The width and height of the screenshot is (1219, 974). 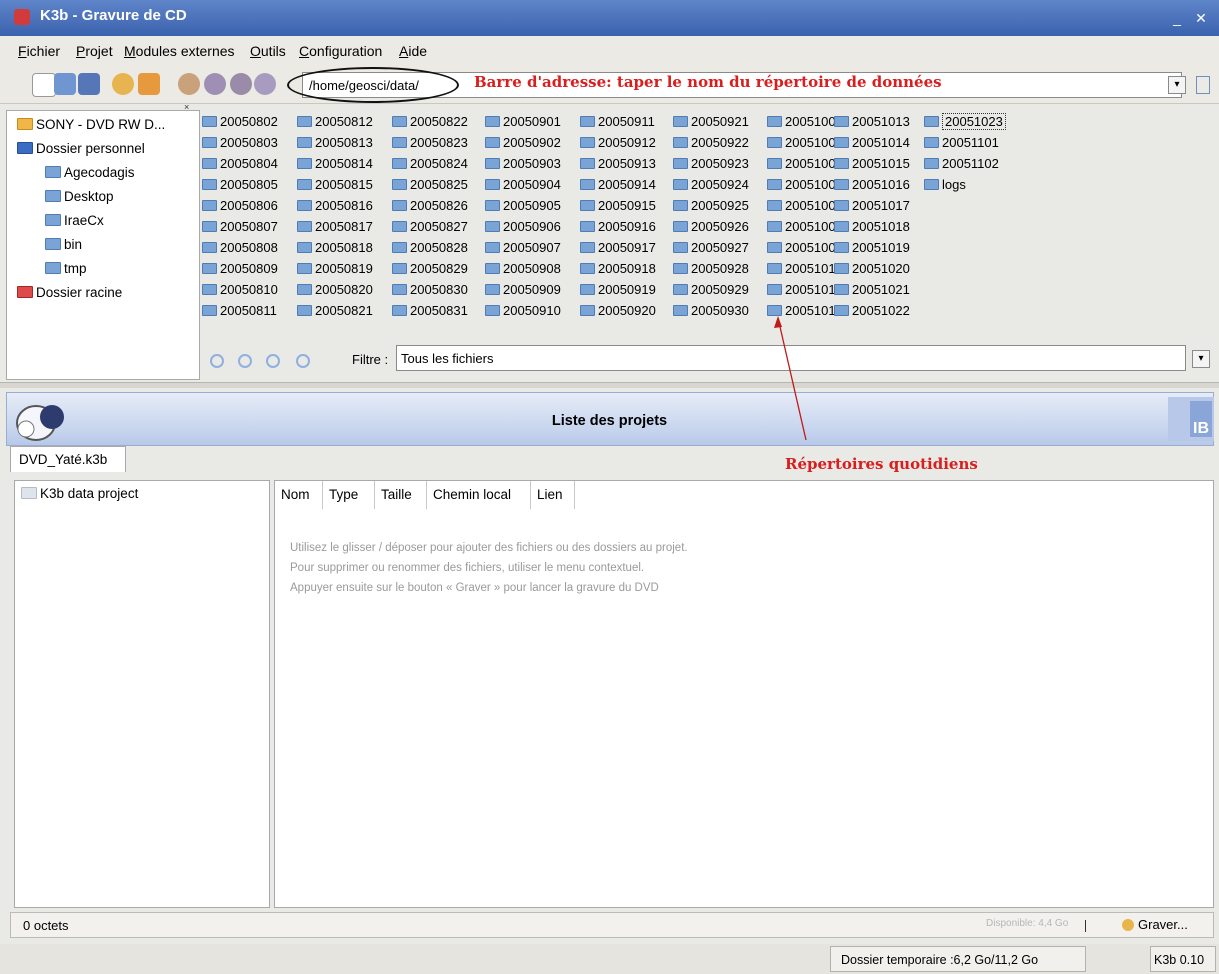 What do you see at coordinates (66, 268) in the screenshot?
I see `tree-item-tmp: tmp` at bounding box center [66, 268].